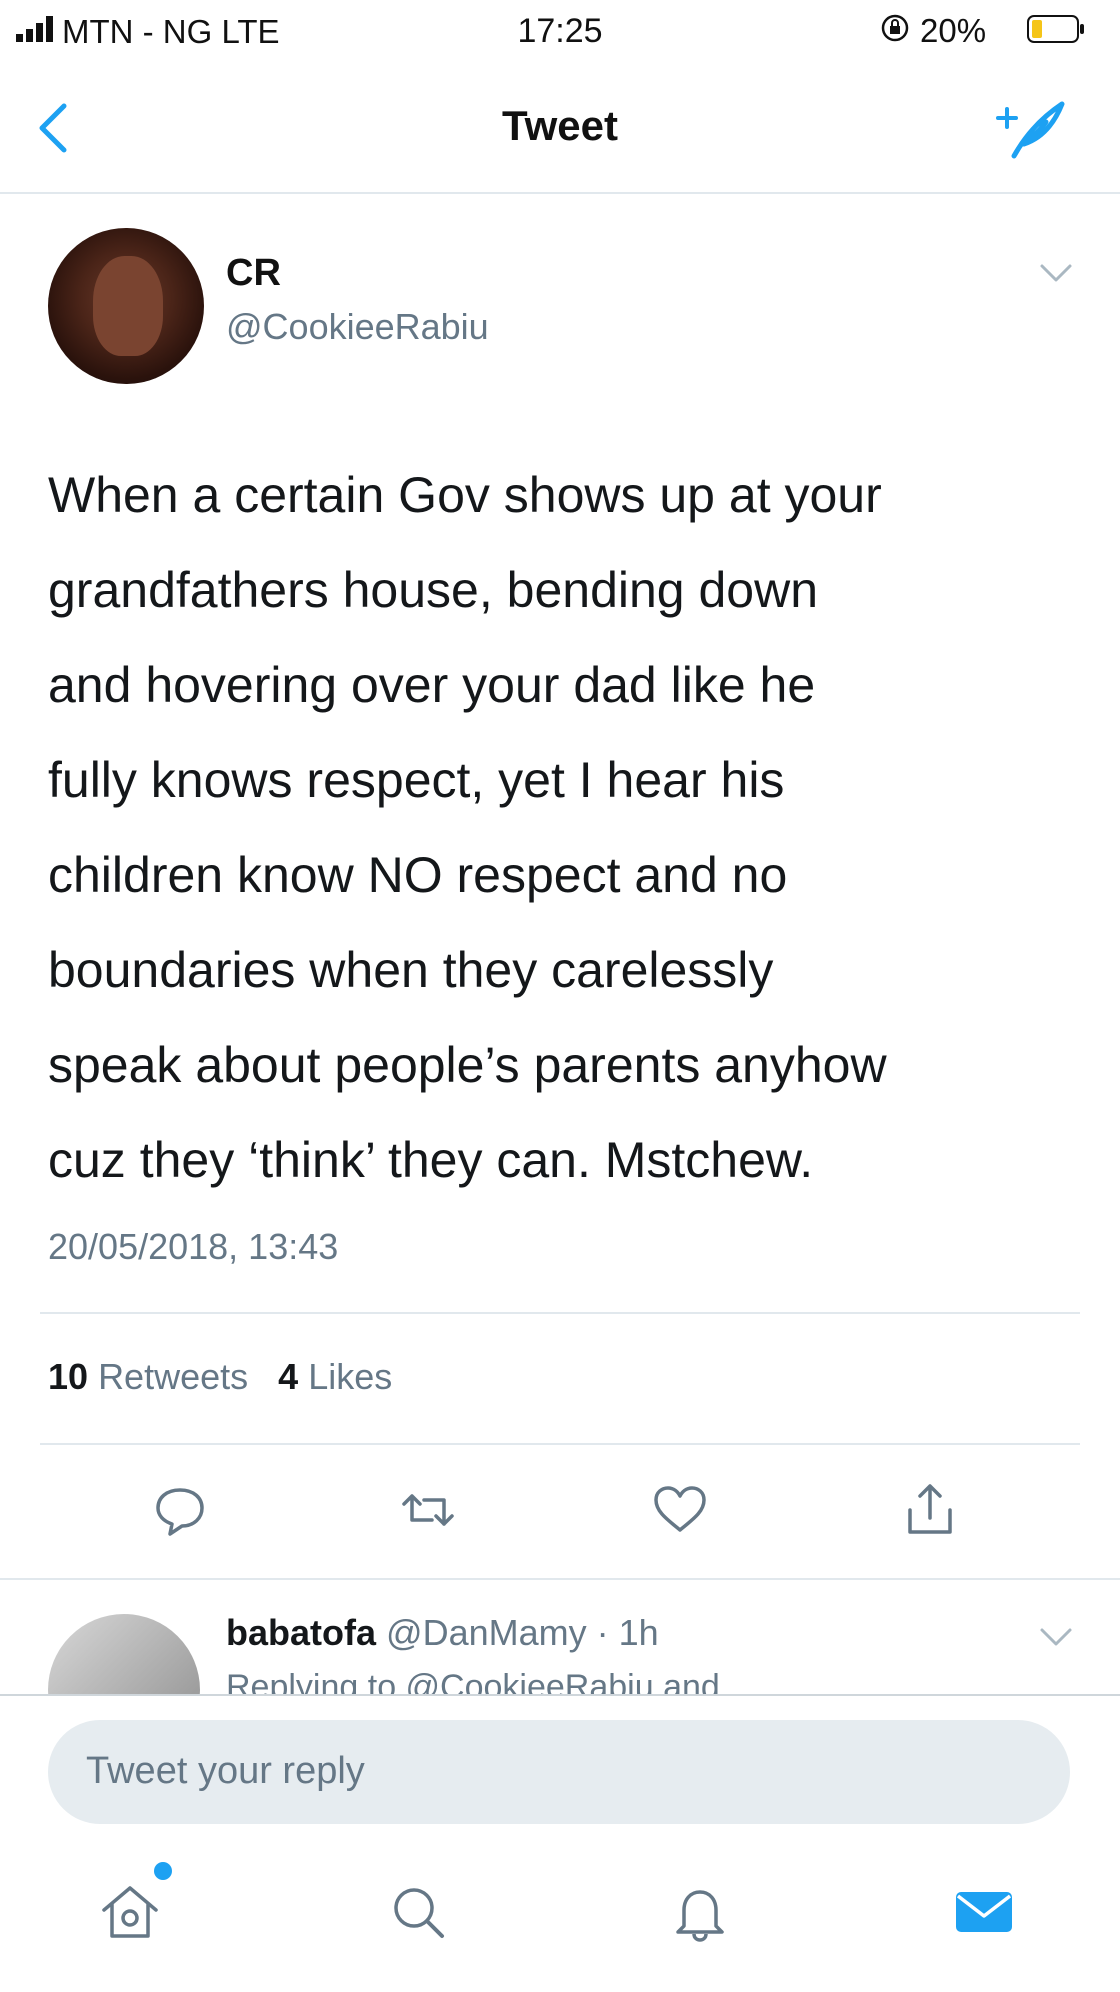  What do you see at coordinates (126, 306) in the screenshot?
I see `avatar` at bounding box center [126, 306].